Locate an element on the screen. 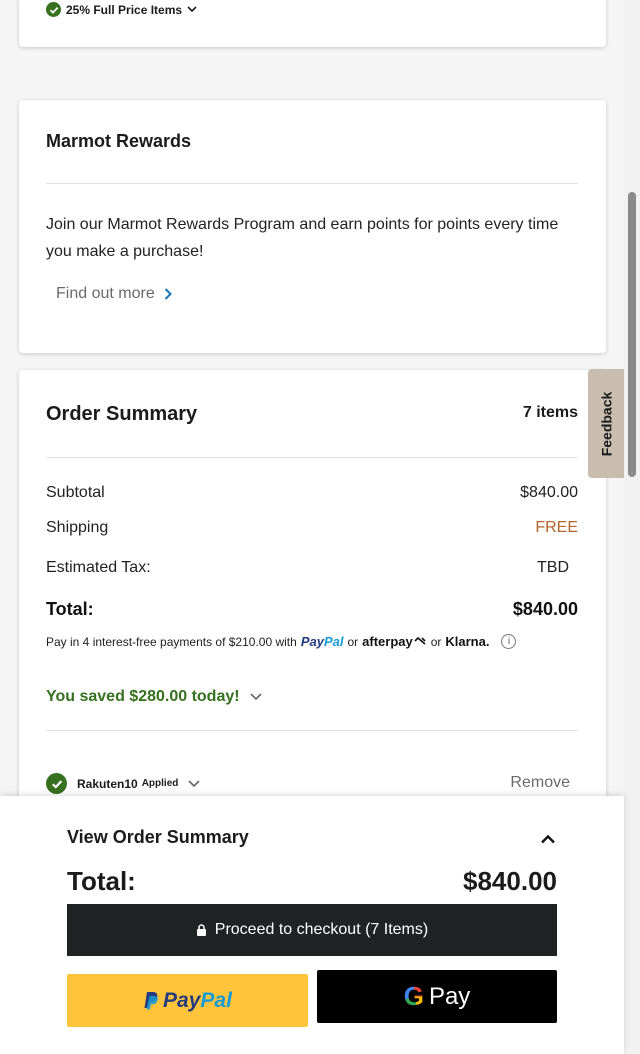 The width and height of the screenshot is (640, 1054). total-row: Total: $840.00 is located at coordinates (312, 609).